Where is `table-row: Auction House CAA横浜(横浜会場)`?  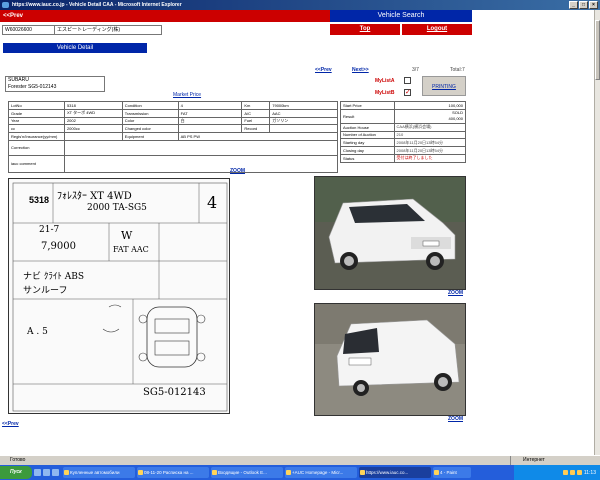
table-row: Auction House CAA横浜(横浜会場) is located at coordinates (403, 127).